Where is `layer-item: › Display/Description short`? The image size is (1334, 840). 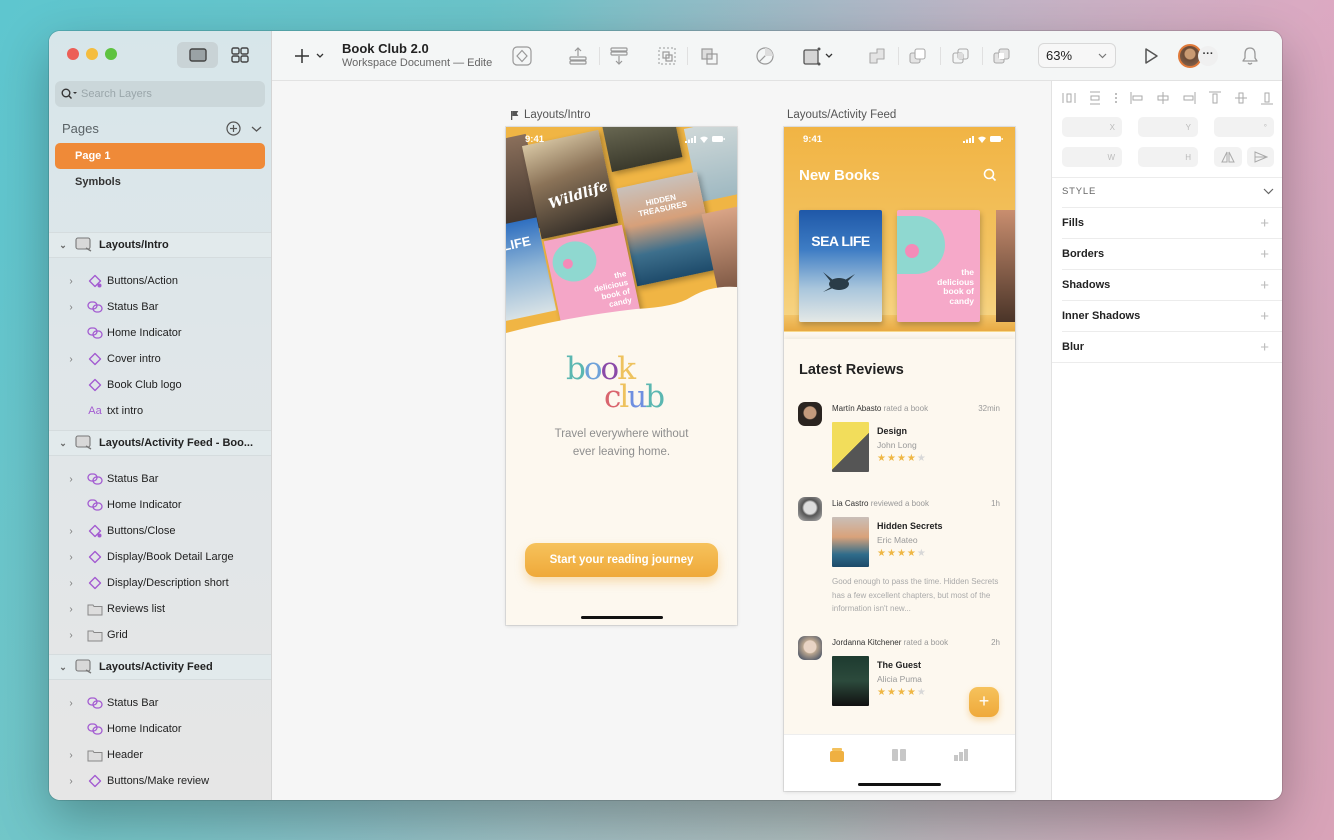
layer-item: › Display/Description short is located at coordinates (160, 583).